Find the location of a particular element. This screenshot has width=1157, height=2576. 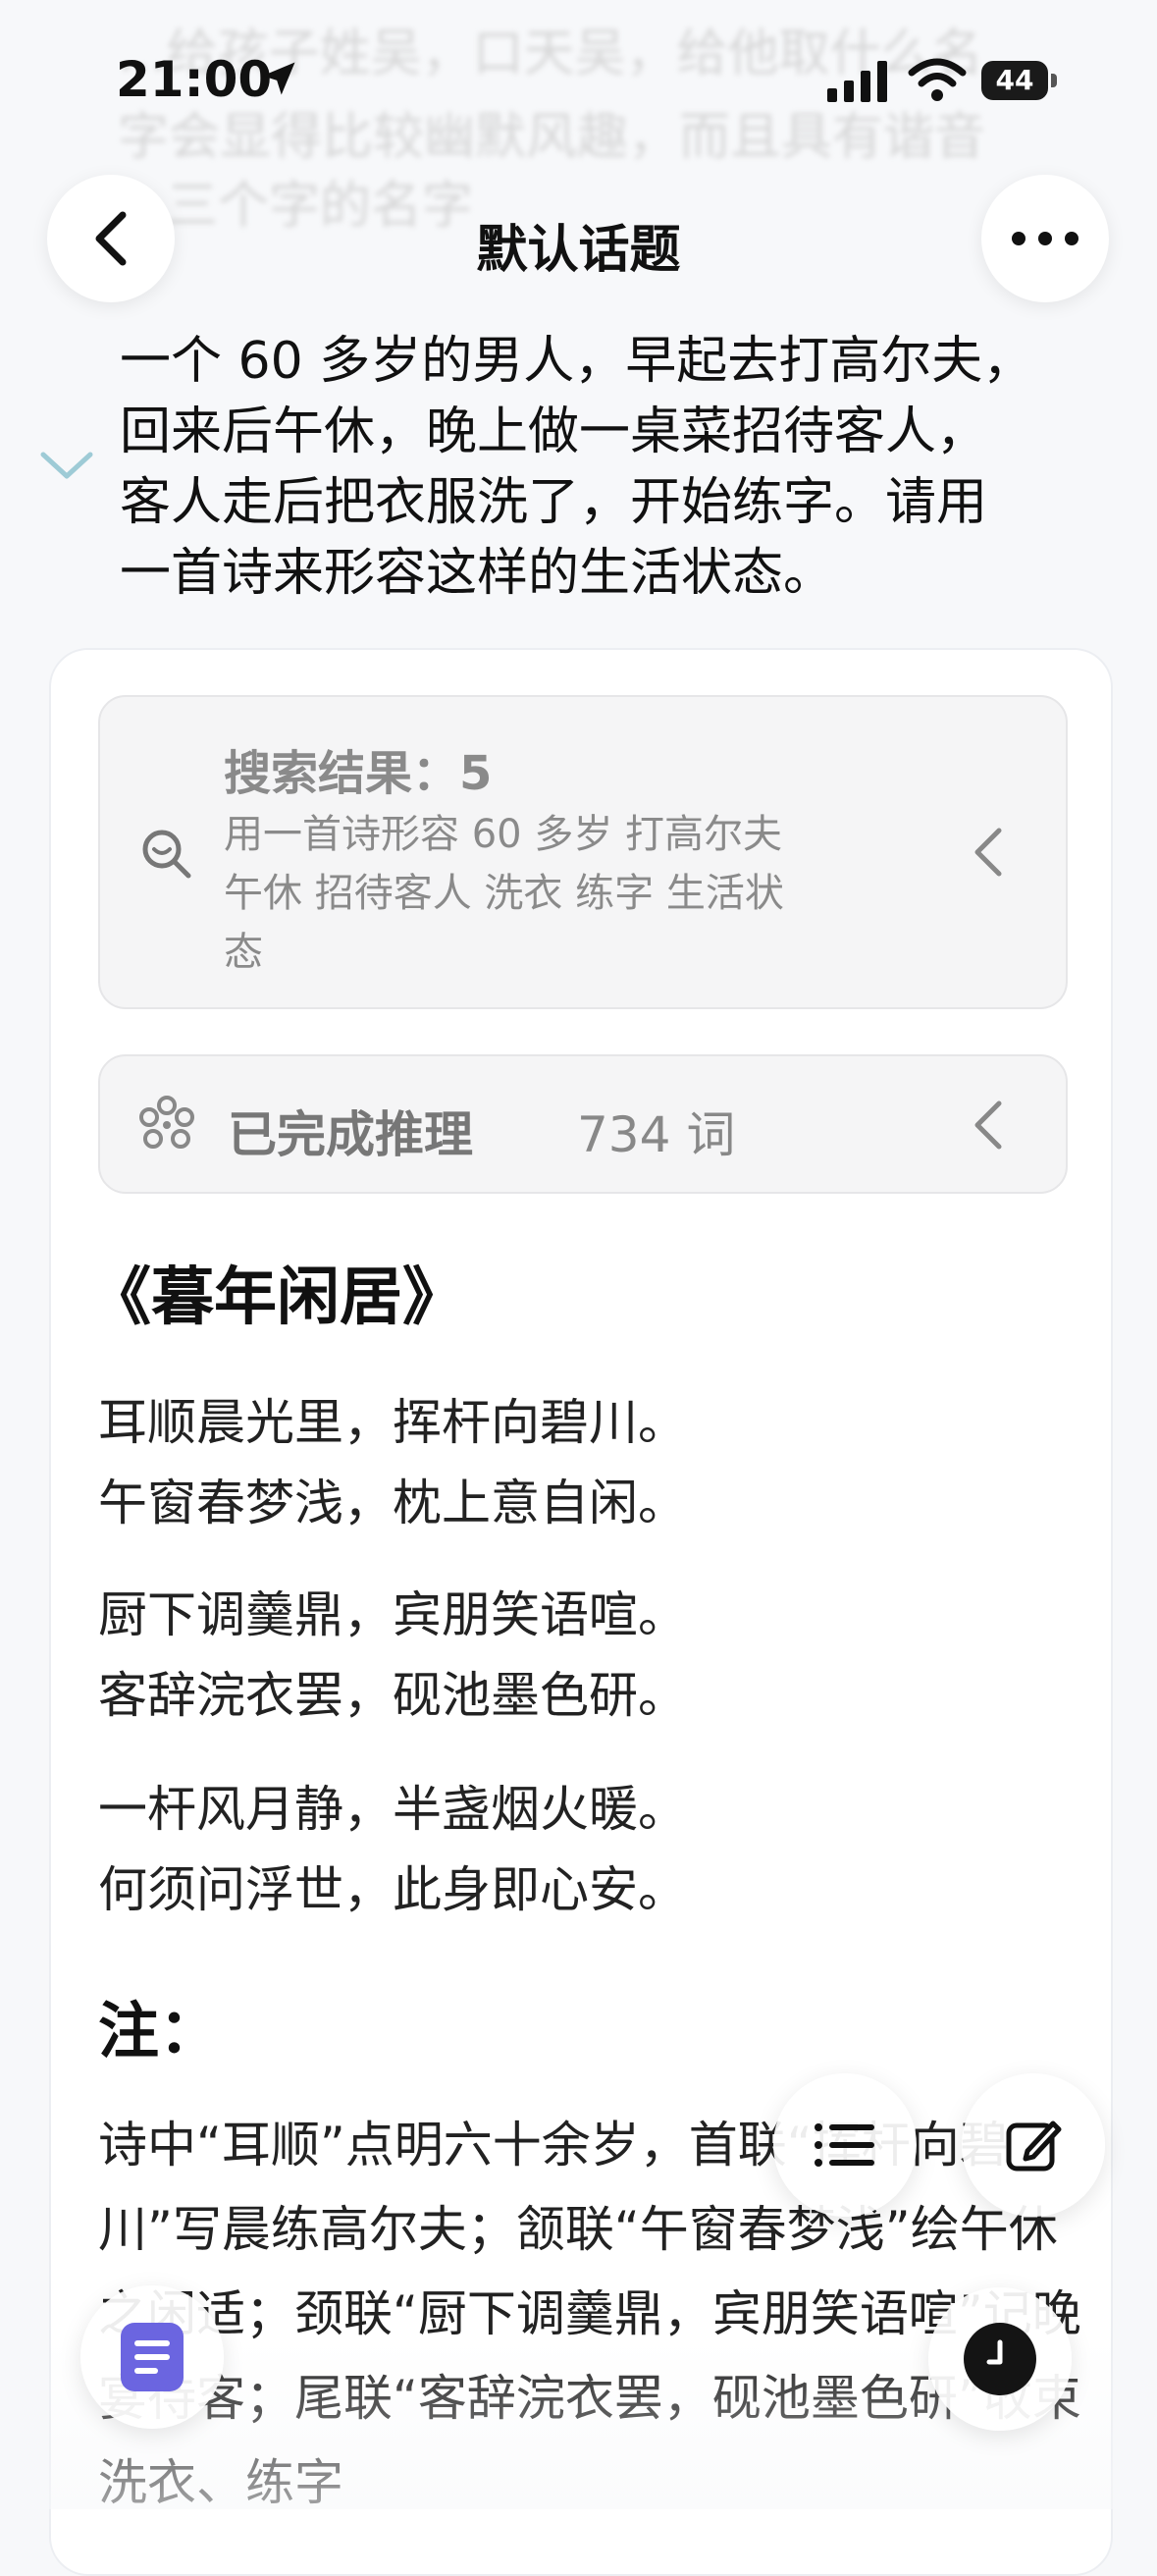

more-icon is located at coordinates (1045, 238).